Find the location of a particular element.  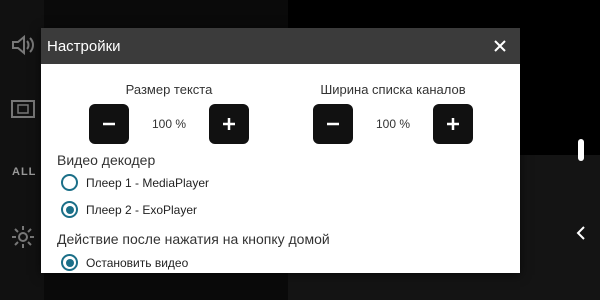

radio-exoplayer: Плеер 2 - ExoPlayer is located at coordinates (129, 209).